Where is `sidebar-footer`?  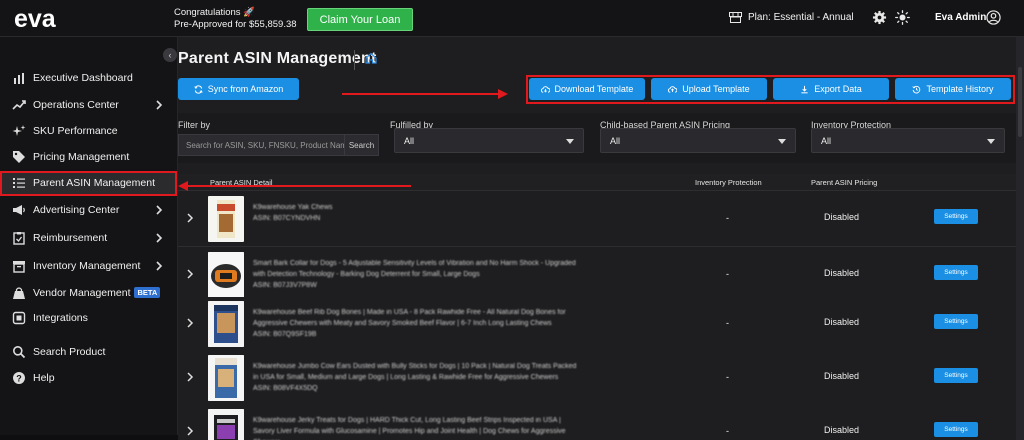
sidebar-footer is located at coordinates (89, 437).